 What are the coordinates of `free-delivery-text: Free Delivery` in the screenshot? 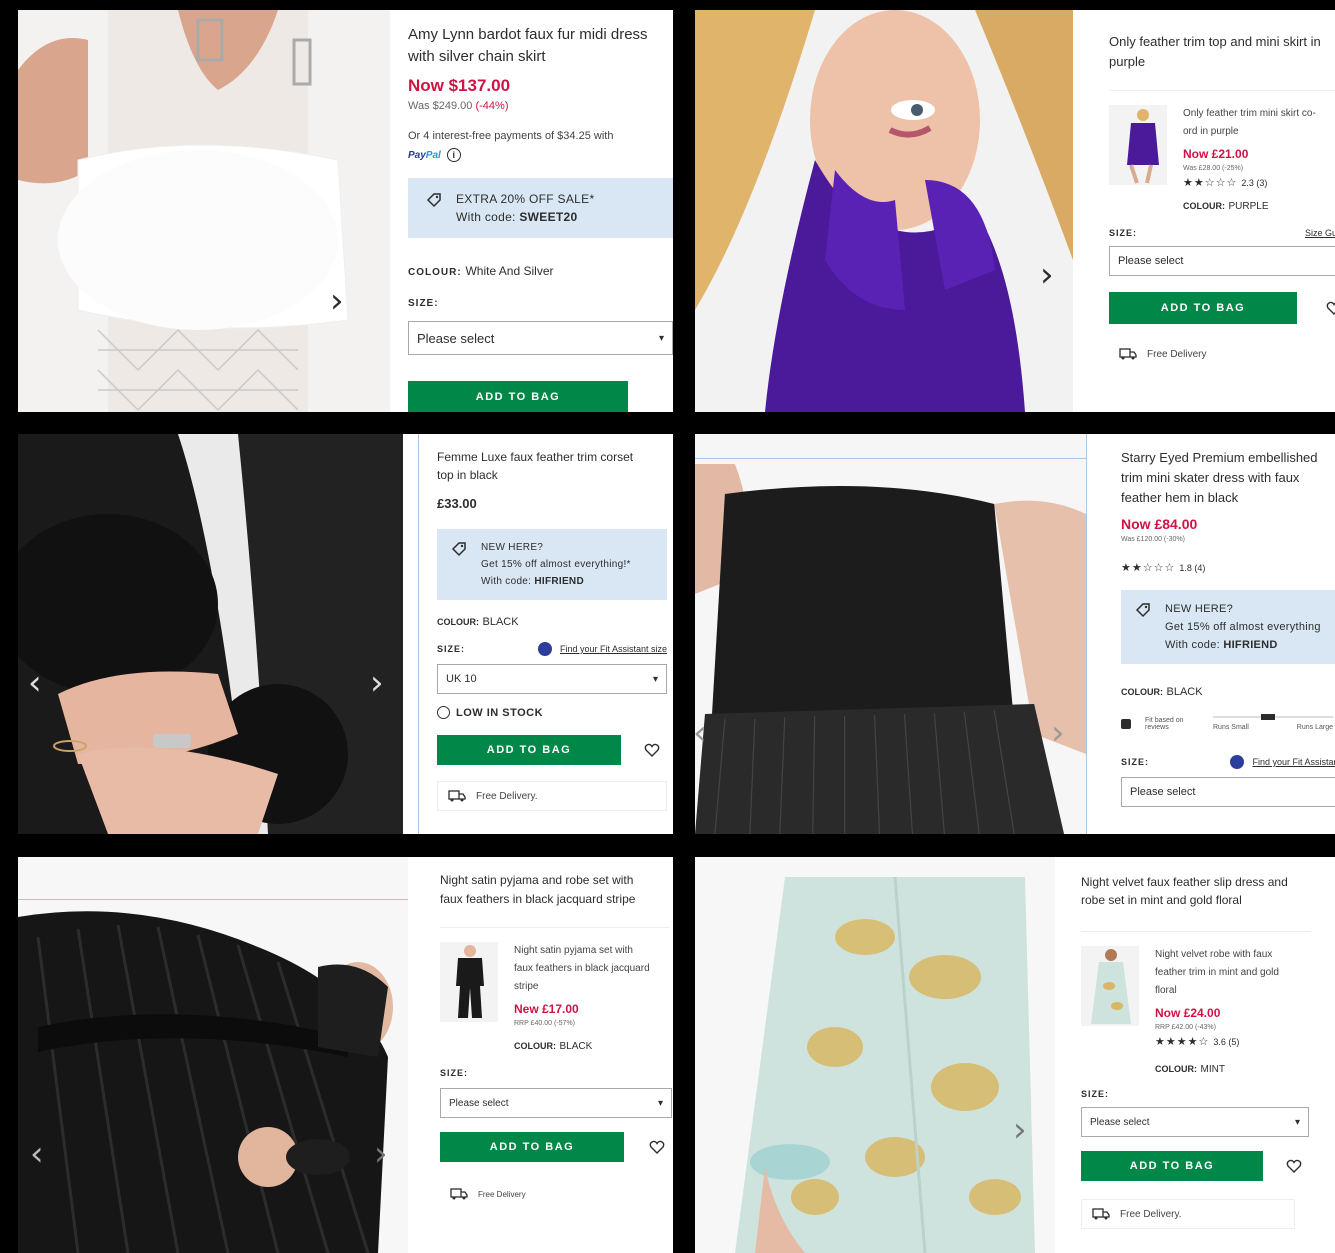 It's located at (1177, 354).